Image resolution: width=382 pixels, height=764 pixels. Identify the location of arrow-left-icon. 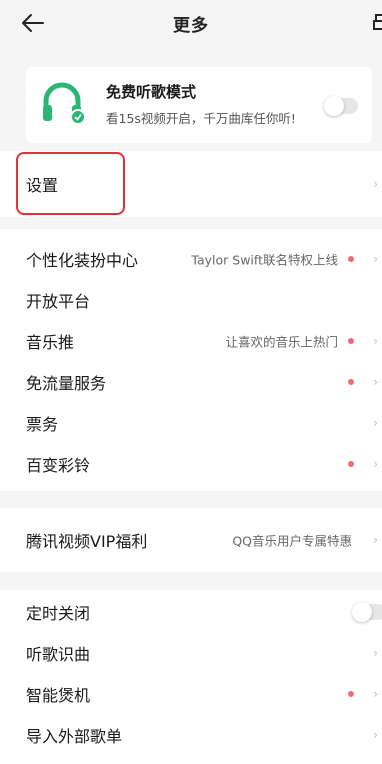
(33, 23).